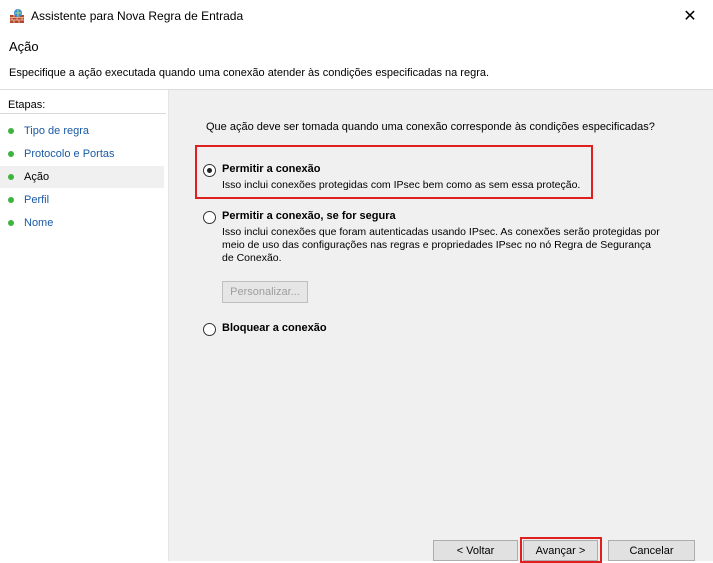 The width and height of the screenshot is (713, 563). I want to click on steps-title: Etapas:, so click(27, 105).